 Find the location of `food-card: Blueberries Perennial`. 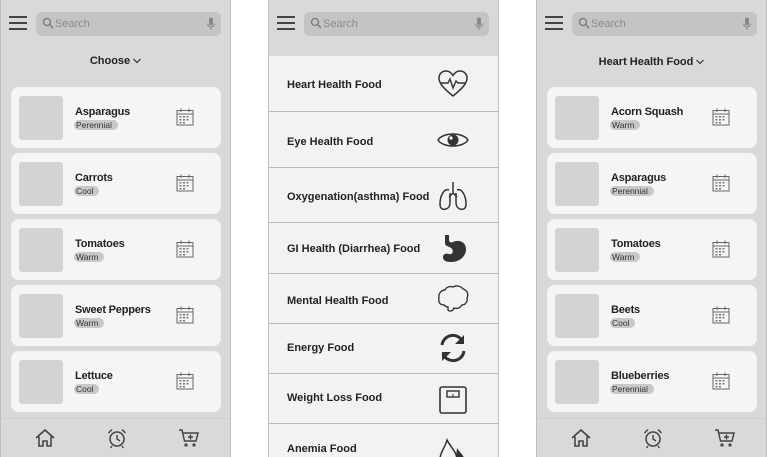

food-card: Blueberries Perennial is located at coordinates (652, 381).